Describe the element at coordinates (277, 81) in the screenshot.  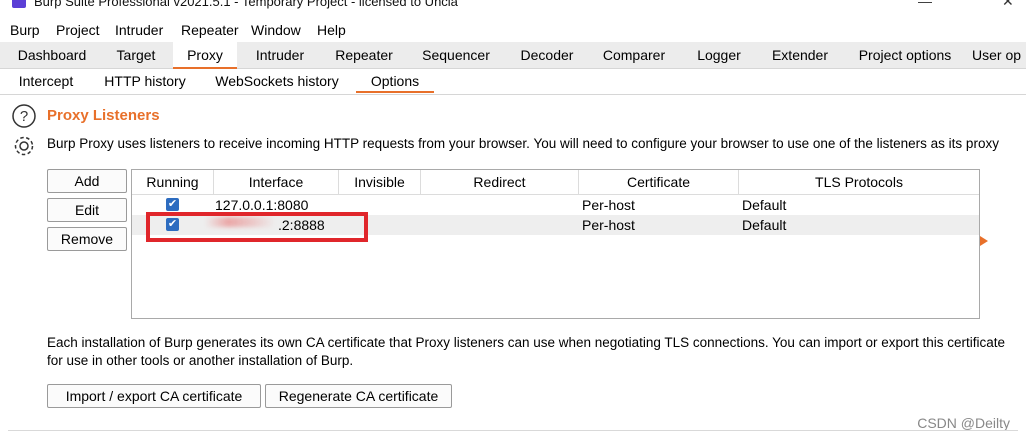
I see `subtab-websockets-history: WebSockets history` at that location.